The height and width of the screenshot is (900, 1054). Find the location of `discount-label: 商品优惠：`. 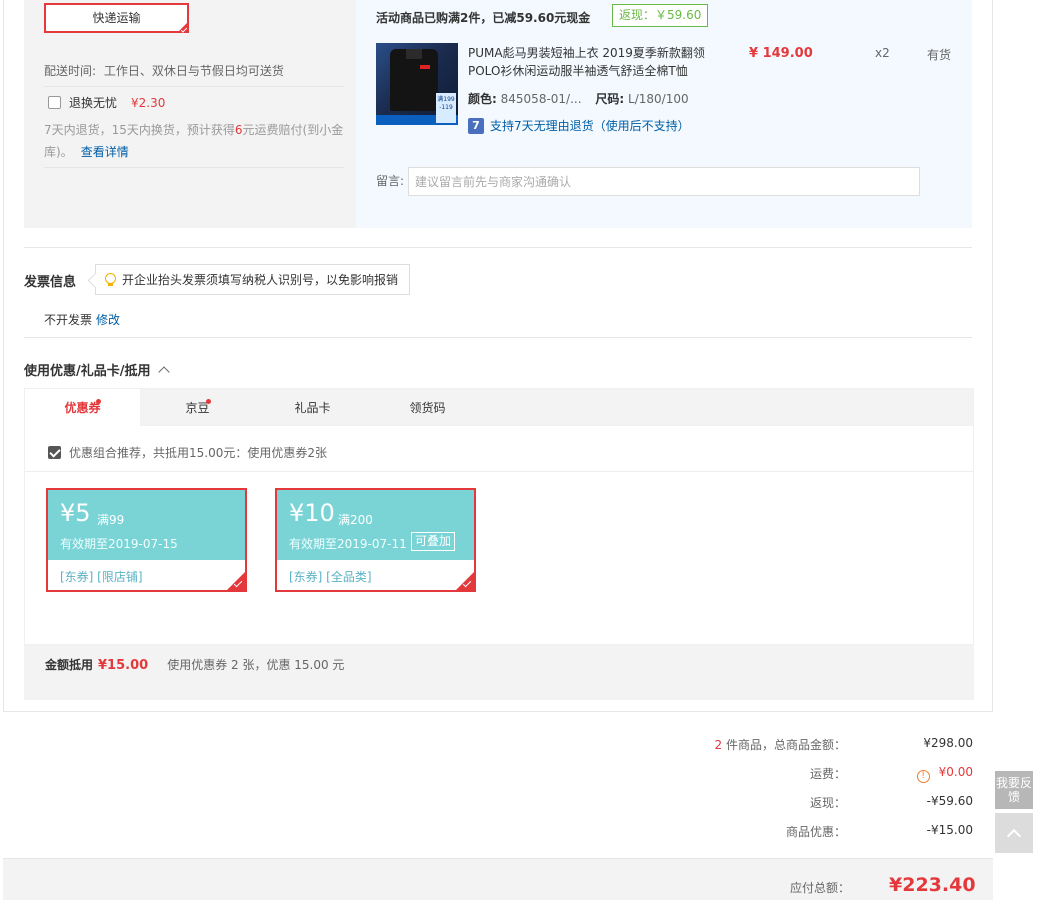

discount-label: 商品优惠： is located at coordinates (815, 832).